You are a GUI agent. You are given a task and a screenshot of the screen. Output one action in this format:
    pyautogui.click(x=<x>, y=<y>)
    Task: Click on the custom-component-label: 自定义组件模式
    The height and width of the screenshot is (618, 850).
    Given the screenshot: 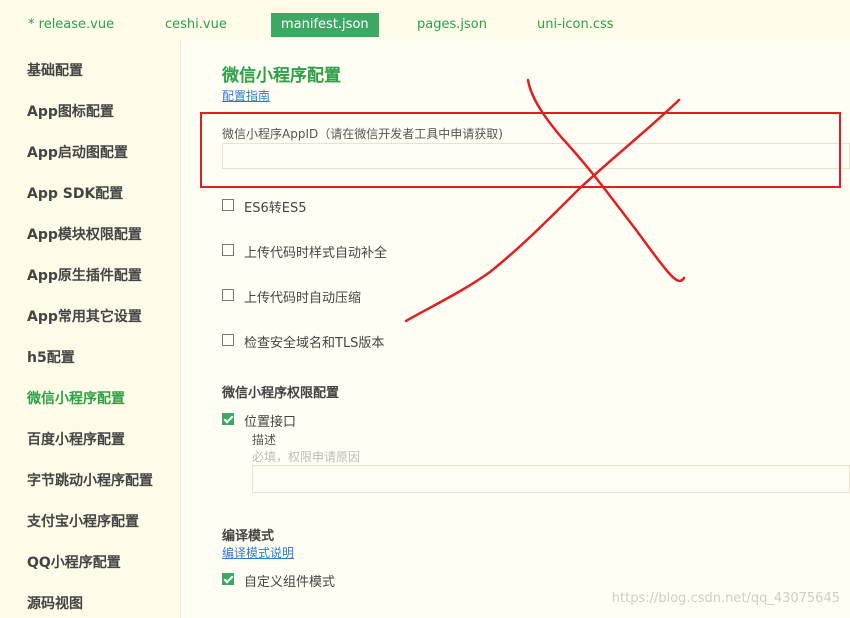 What is the action you would take?
    pyautogui.click(x=290, y=582)
    